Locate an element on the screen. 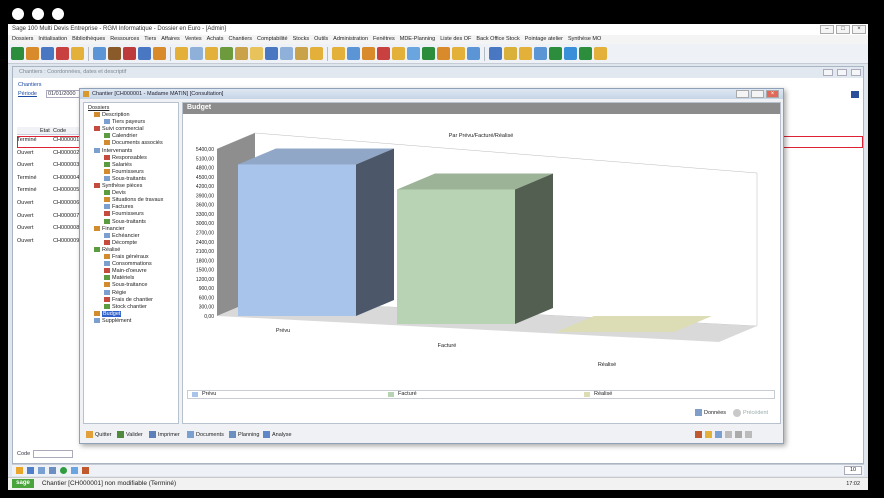  tree-item: Suivi commercial is located at coordinates (119, 129).